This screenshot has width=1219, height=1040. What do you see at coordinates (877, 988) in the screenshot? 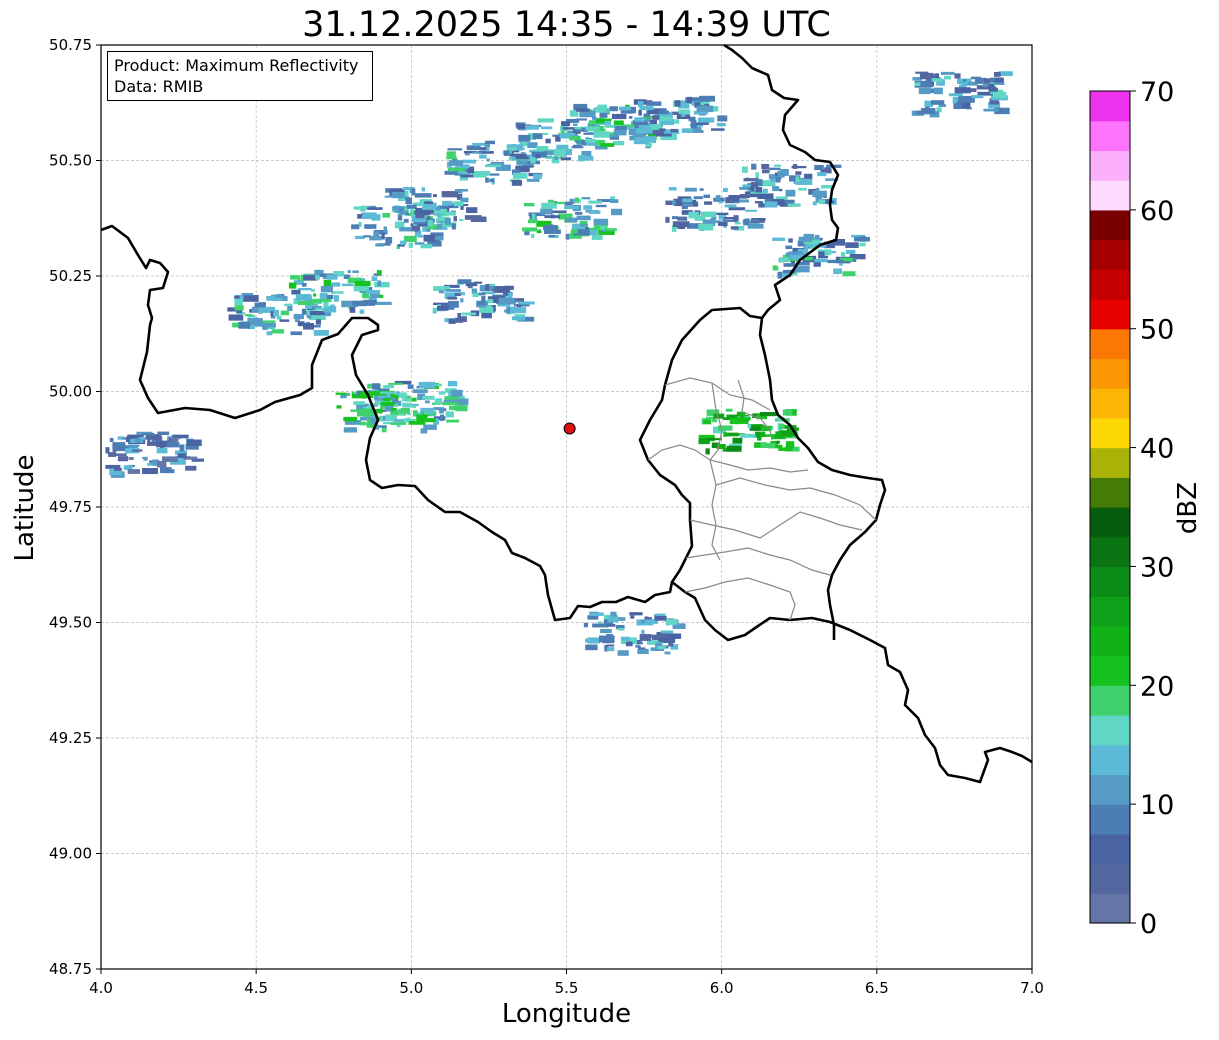
I see `x-tick-label: 6.5` at bounding box center [877, 988].